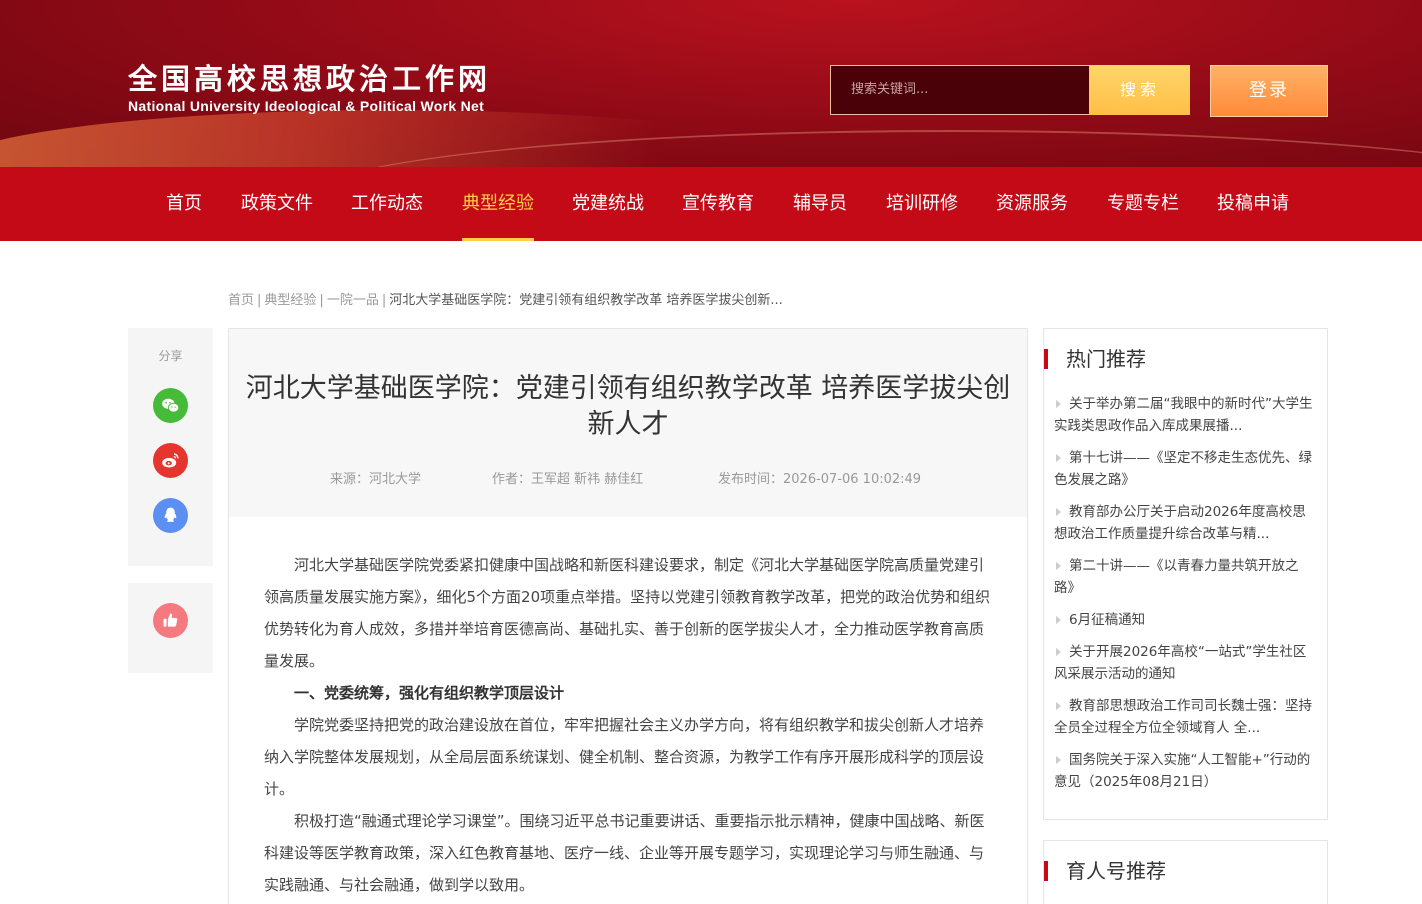 The height and width of the screenshot is (904, 1422). I want to click on article-section-heading: 一、党委统筹，强化有组织教学顶层设计, so click(429, 693).